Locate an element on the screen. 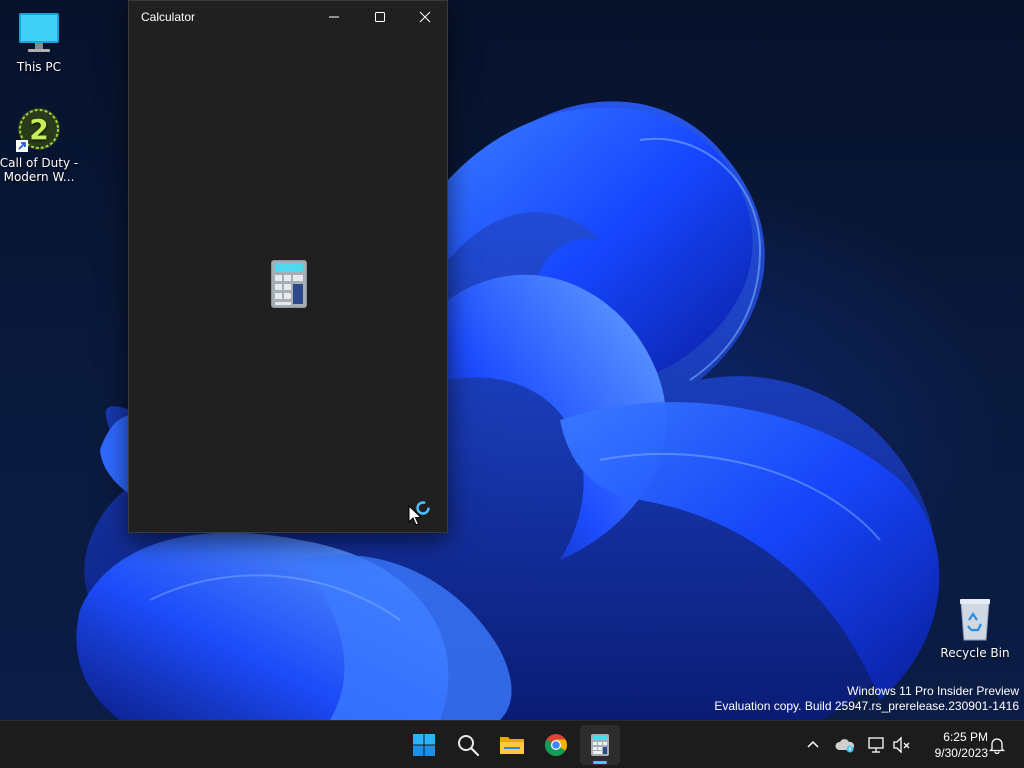  clock-time: 6:25 PM is located at coordinates (965, 737).